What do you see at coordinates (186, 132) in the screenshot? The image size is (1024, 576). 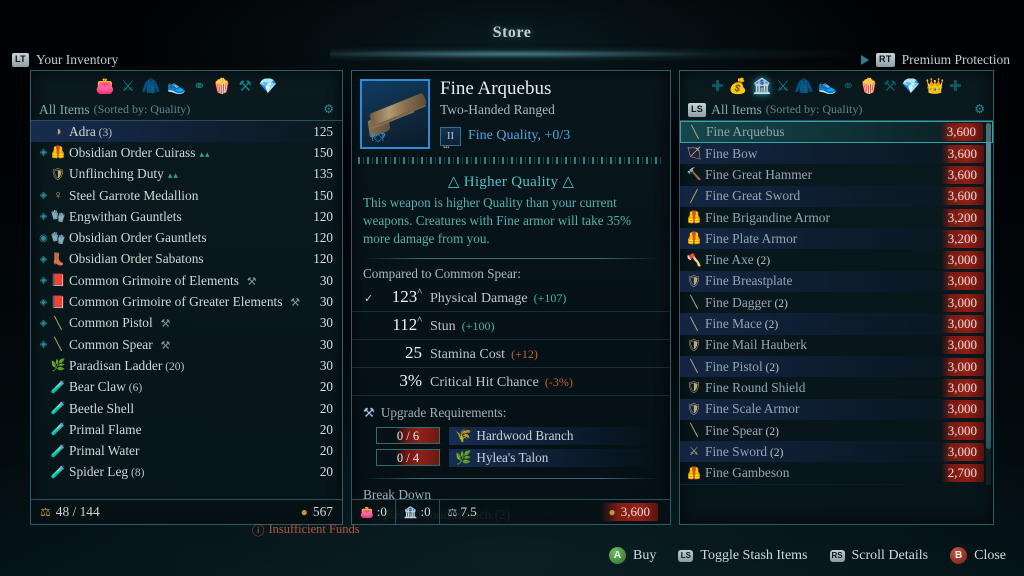 I see `inventory-list-item: ◑ Adra (3) 125` at bounding box center [186, 132].